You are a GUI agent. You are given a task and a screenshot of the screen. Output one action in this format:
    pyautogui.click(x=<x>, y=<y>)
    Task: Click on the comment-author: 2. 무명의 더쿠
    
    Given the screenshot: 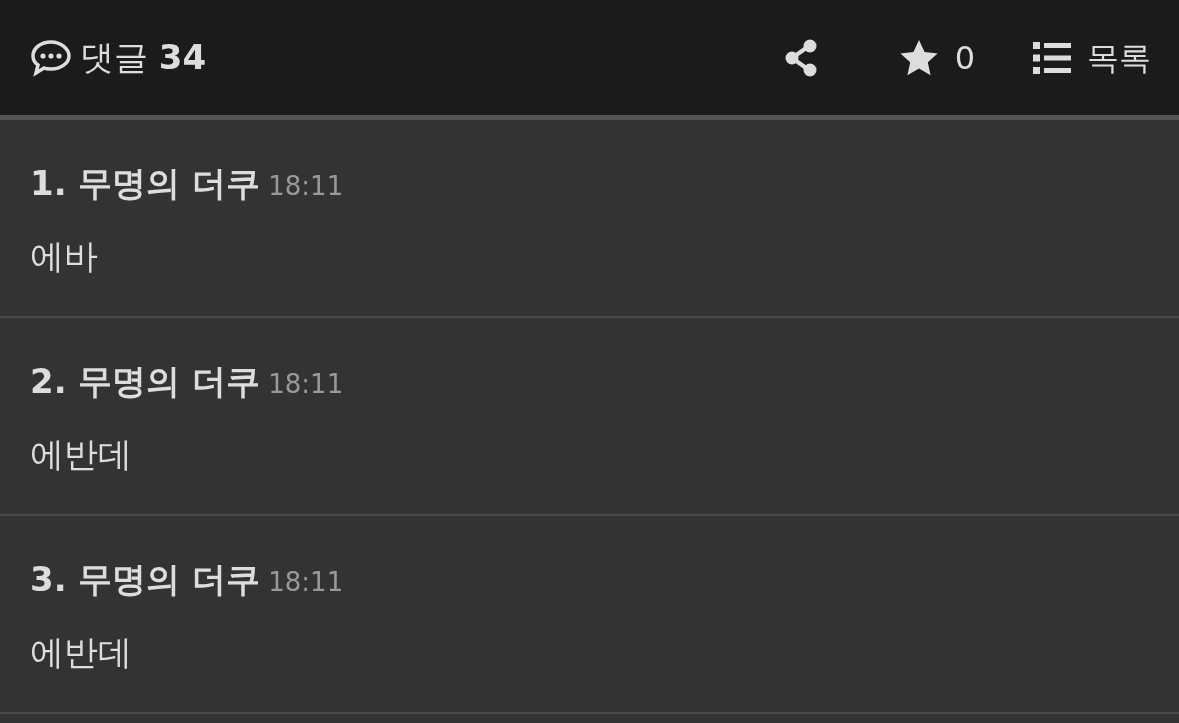 What is the action you would take?
    pyautogui.click(x=145, y=381)
    